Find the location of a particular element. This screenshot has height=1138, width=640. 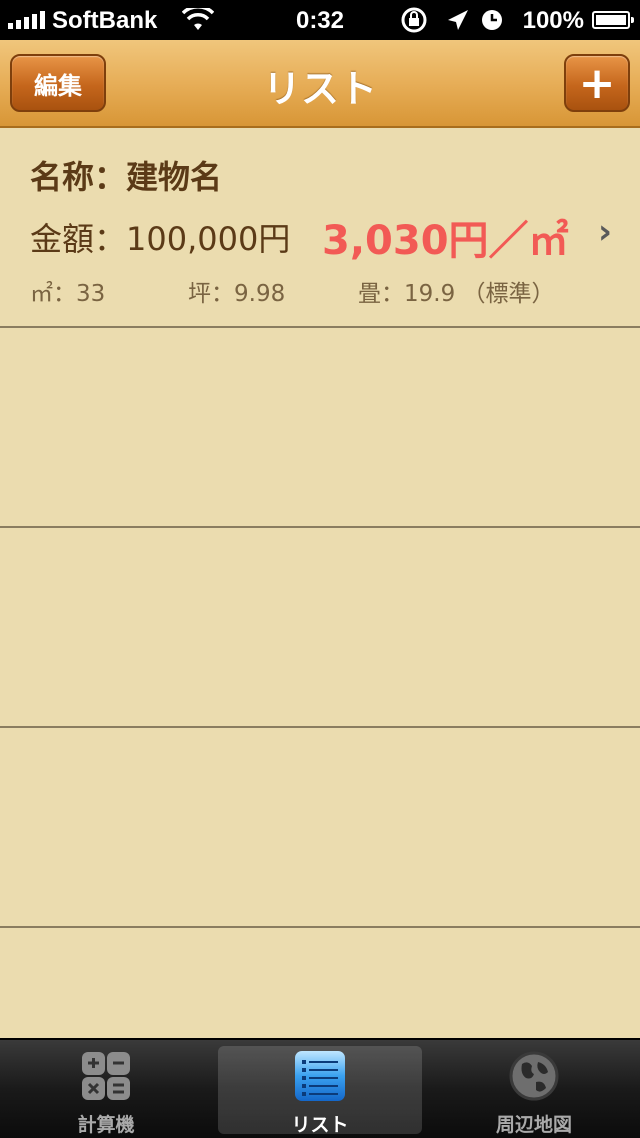

battery-icon is located at coordinates (613, 20).